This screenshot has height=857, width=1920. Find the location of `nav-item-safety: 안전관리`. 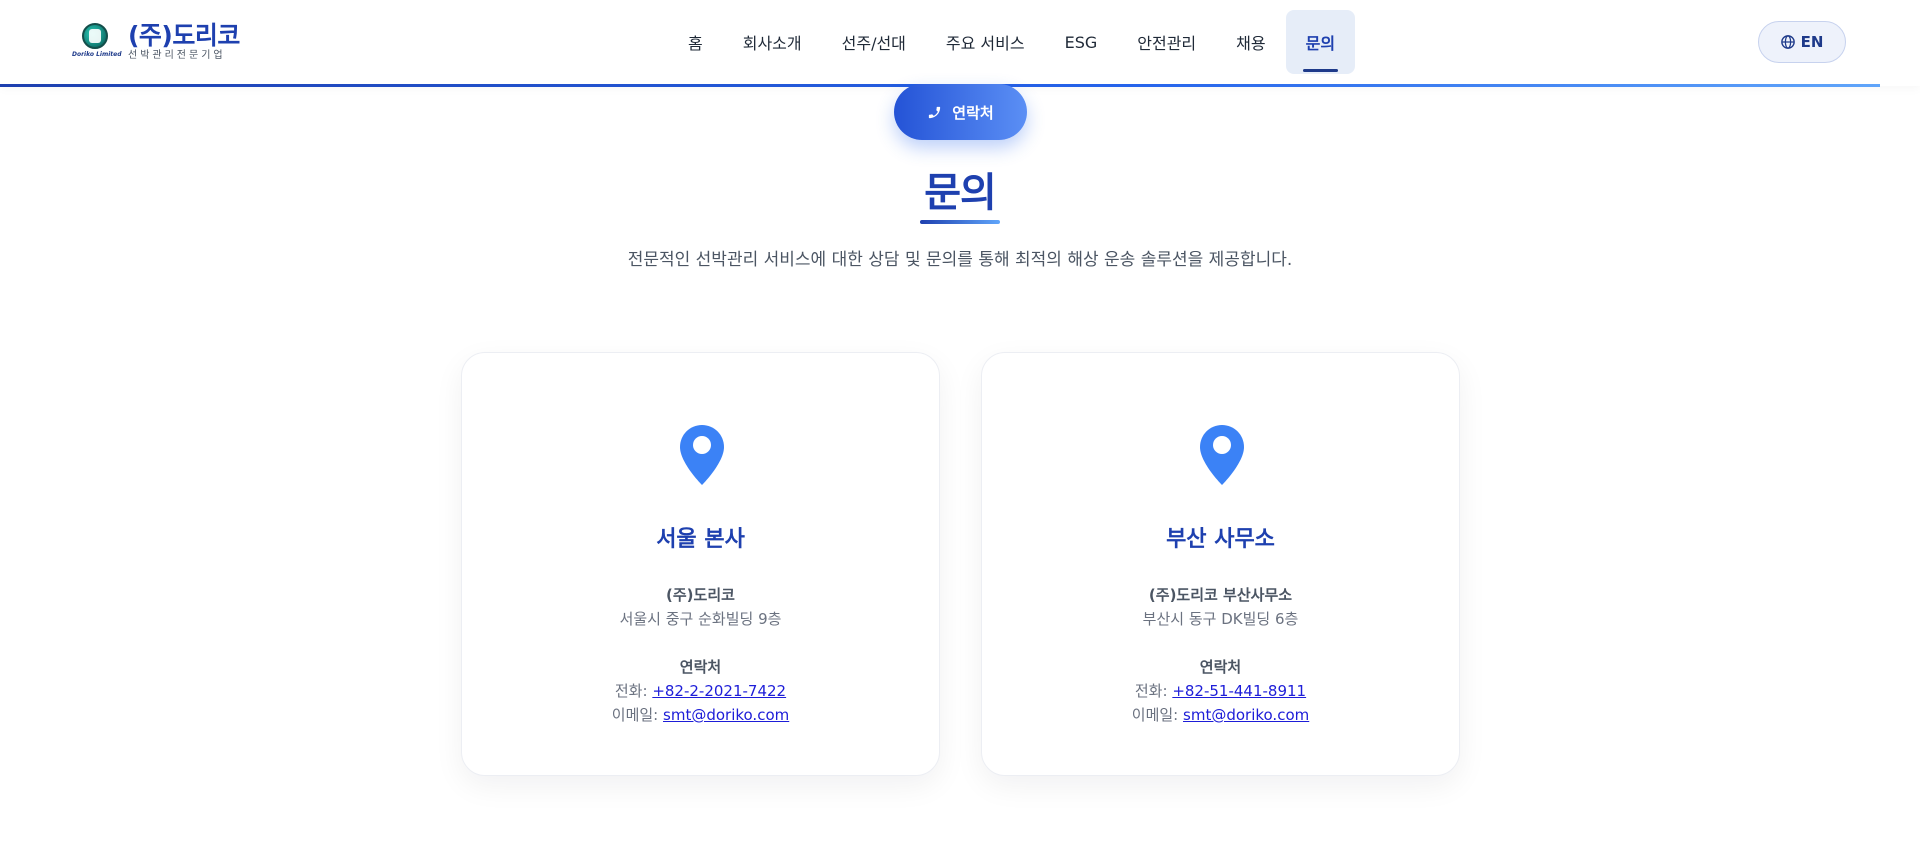

nav-item-safety: 안전관리 is located at coordinates (1166, 42).